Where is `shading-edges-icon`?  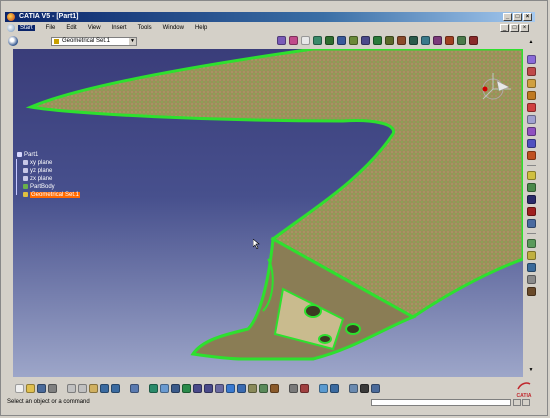
shading-edges-icon is located at coordinates (375, 388).